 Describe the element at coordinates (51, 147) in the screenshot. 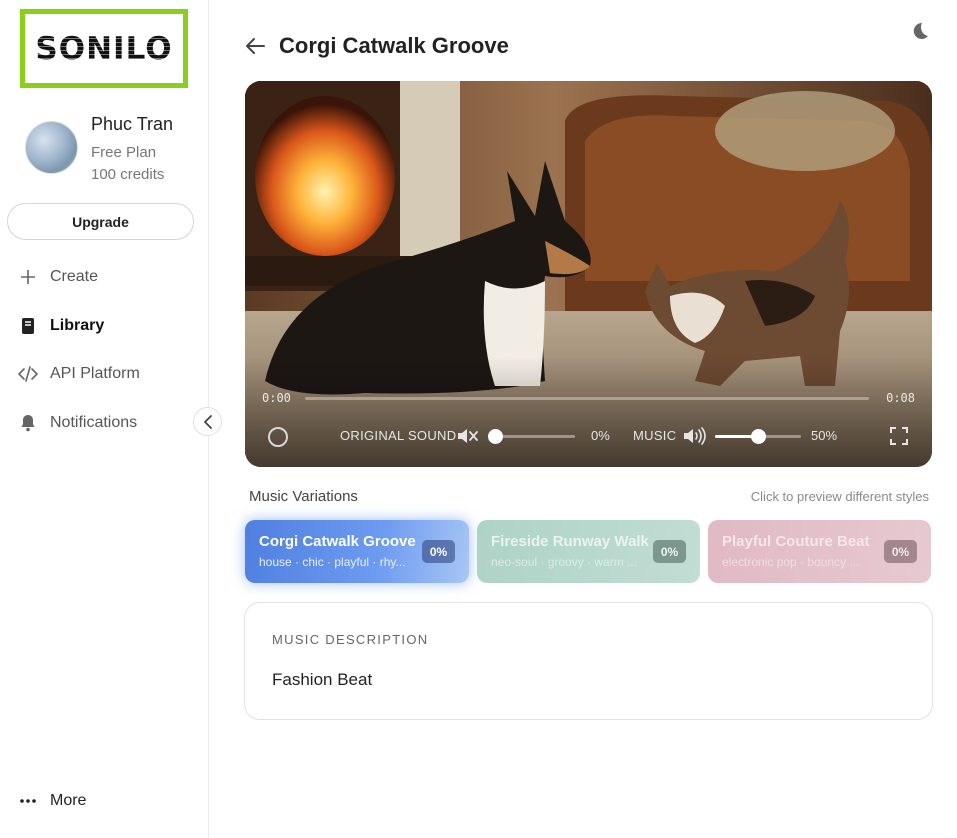

I see `avatar` at that location.